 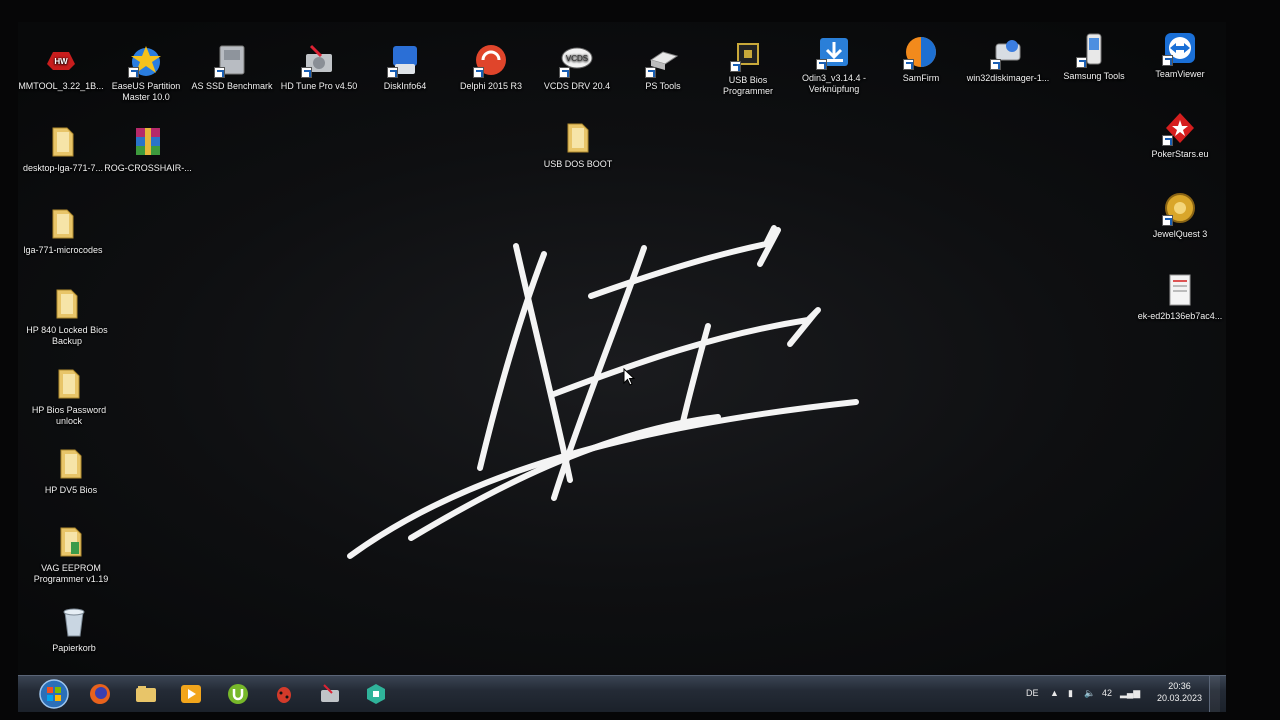 I want to click on taskbar-bug-app, so click(x=284, y=694).